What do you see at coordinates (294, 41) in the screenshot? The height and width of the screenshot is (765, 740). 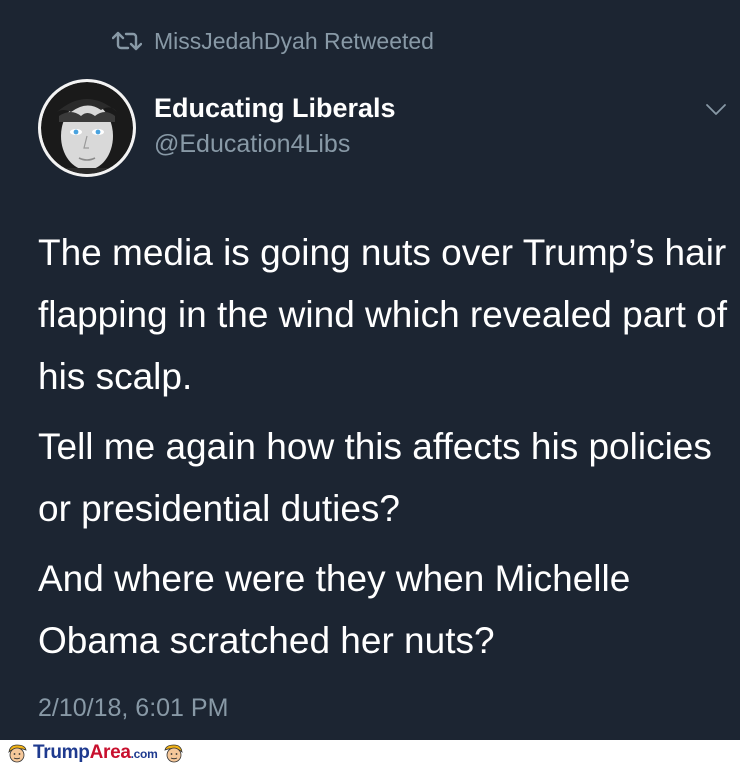 I see `retweet-label: MissJedahDyah Retweeted` at bounding box center [294, 41].